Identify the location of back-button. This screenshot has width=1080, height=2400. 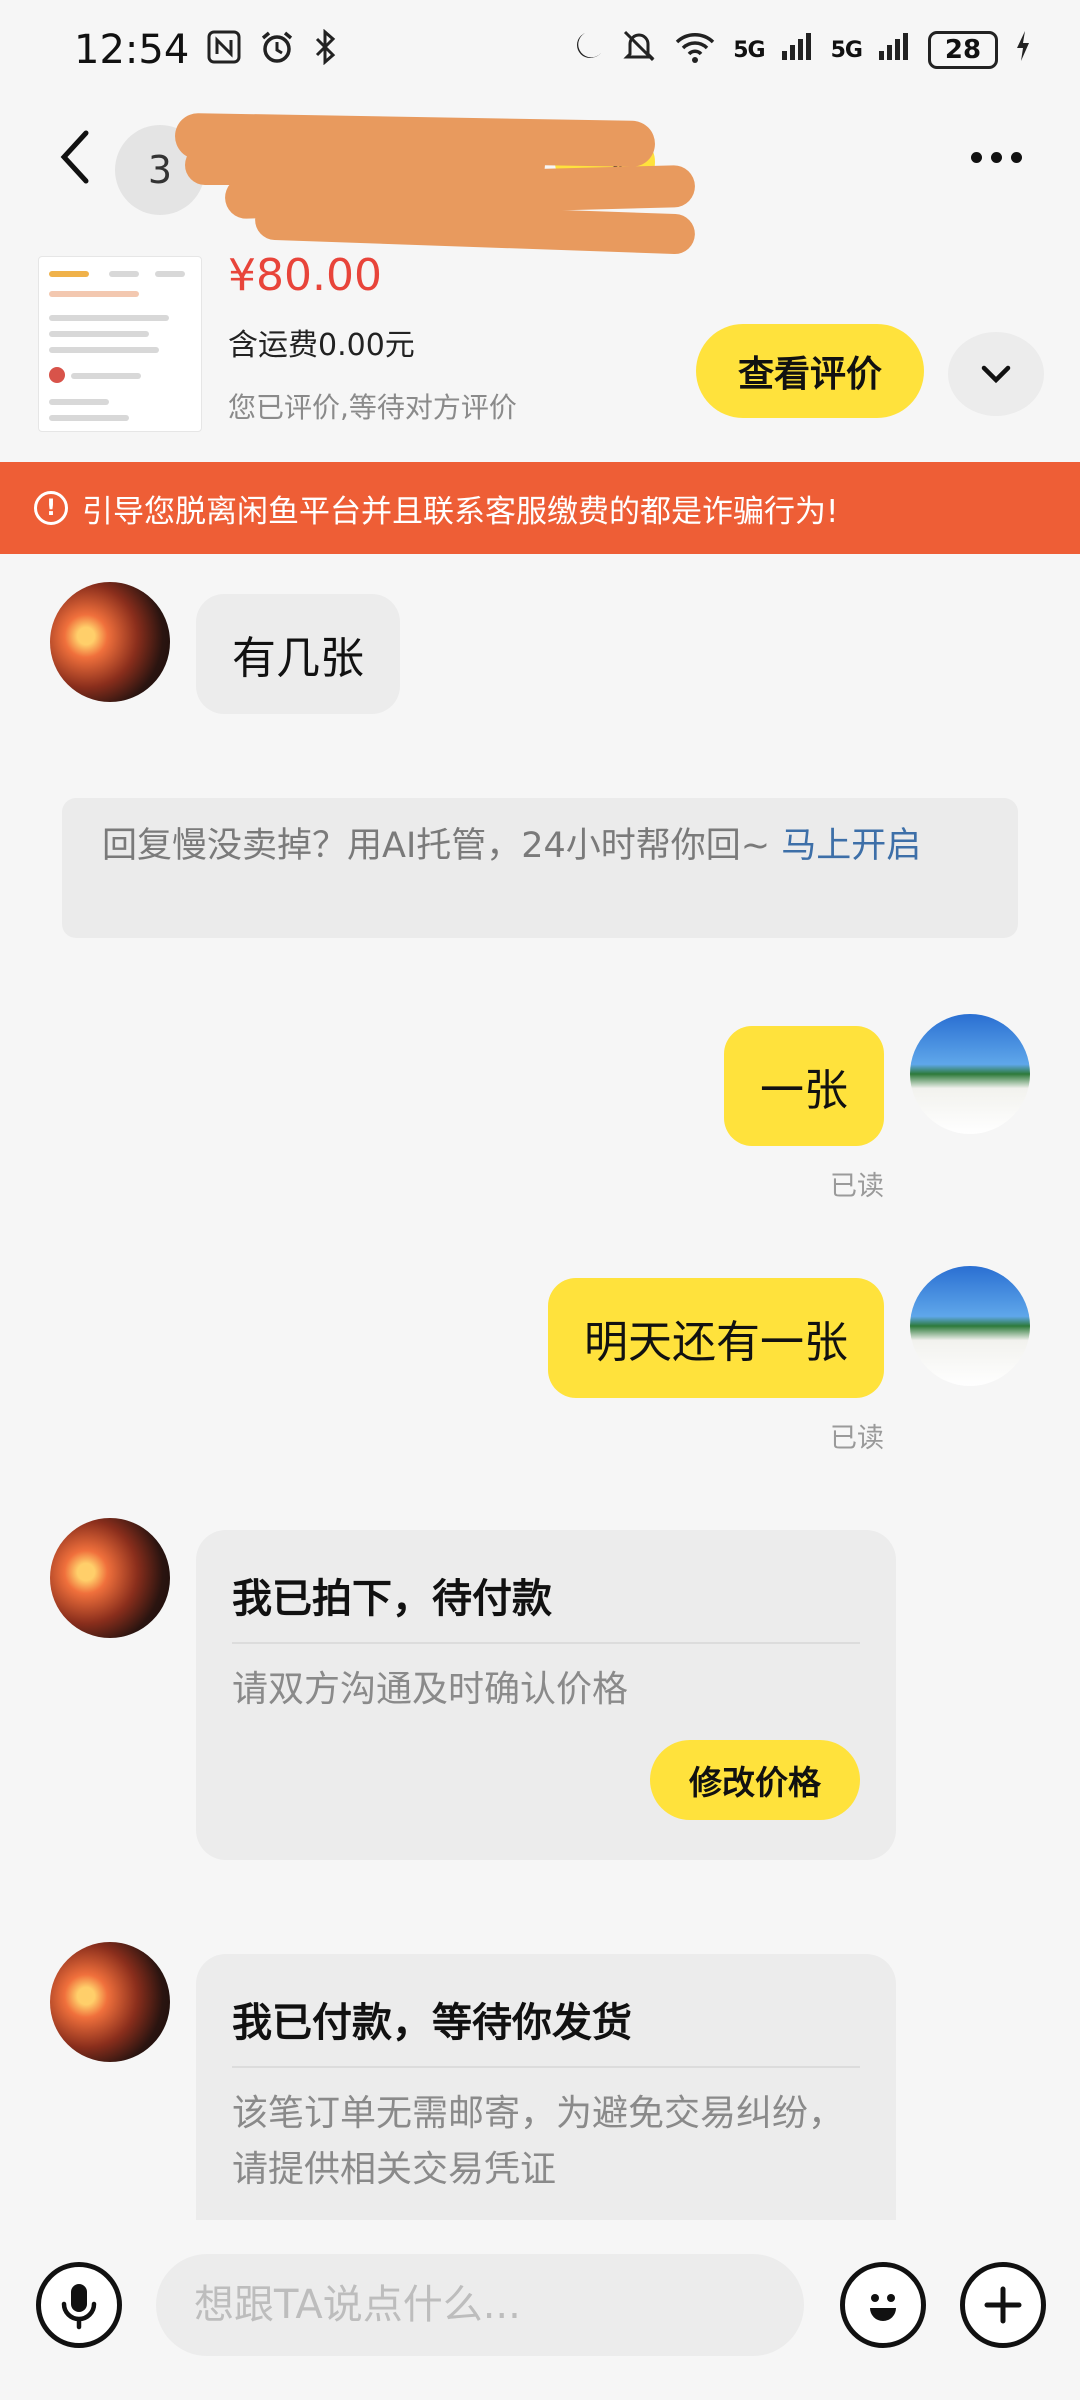
(74, 157).